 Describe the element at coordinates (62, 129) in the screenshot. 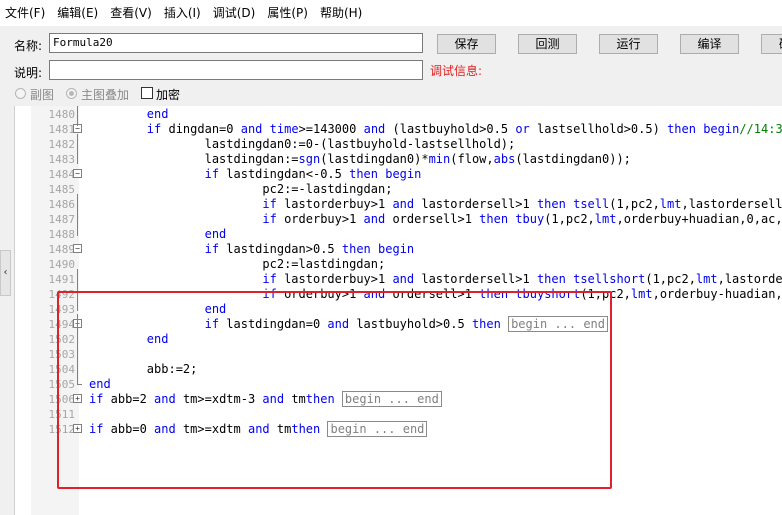

I see `line-number: 1481` at that location.